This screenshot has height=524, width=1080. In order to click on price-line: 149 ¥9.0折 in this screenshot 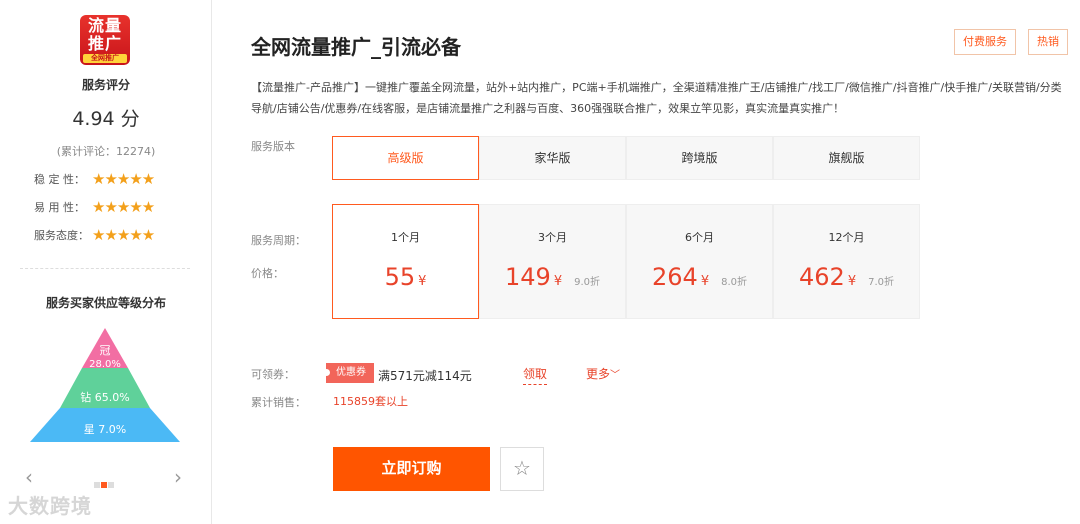, I will do `click(552, 277)`.